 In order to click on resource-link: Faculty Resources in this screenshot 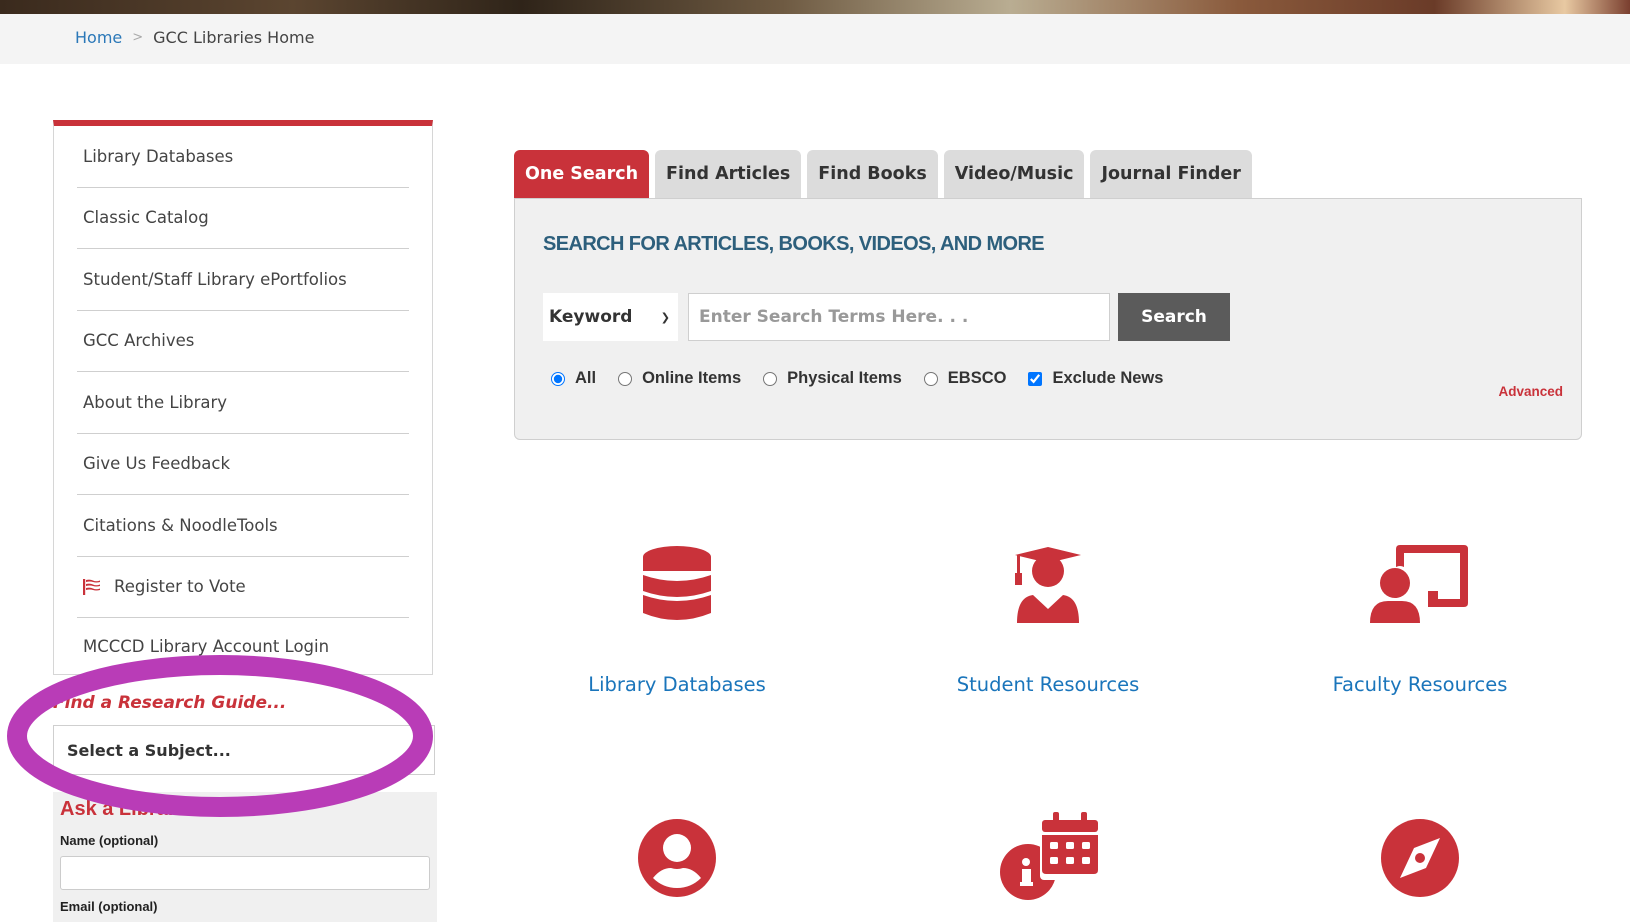, I will do `click(1420, 684)`.